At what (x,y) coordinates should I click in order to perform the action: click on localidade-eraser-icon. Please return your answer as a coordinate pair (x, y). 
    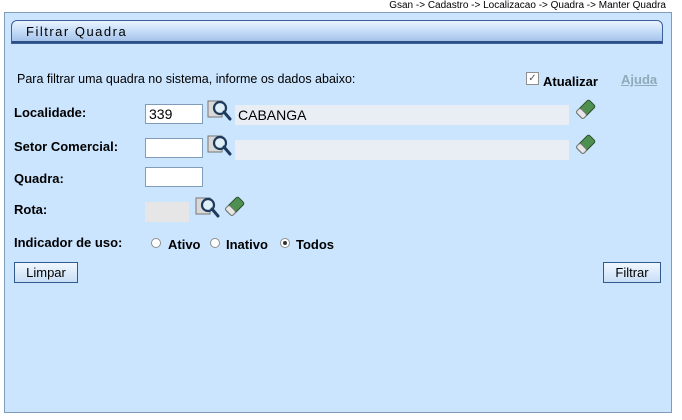
    Looking at the image, I should click on (586, 110).